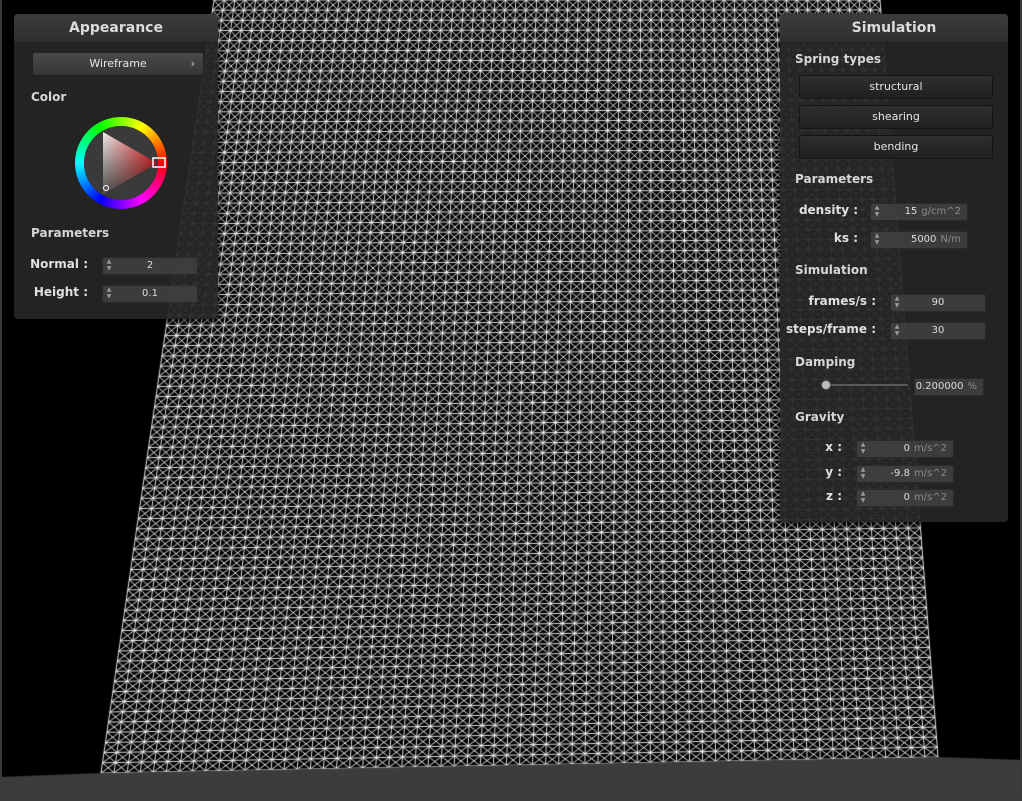 The height and width of the screenshot is (801, 1022). Describe the element at coordinates (941, 211) in the screenshot. I see `density-unit: g/cm^2` at that location.